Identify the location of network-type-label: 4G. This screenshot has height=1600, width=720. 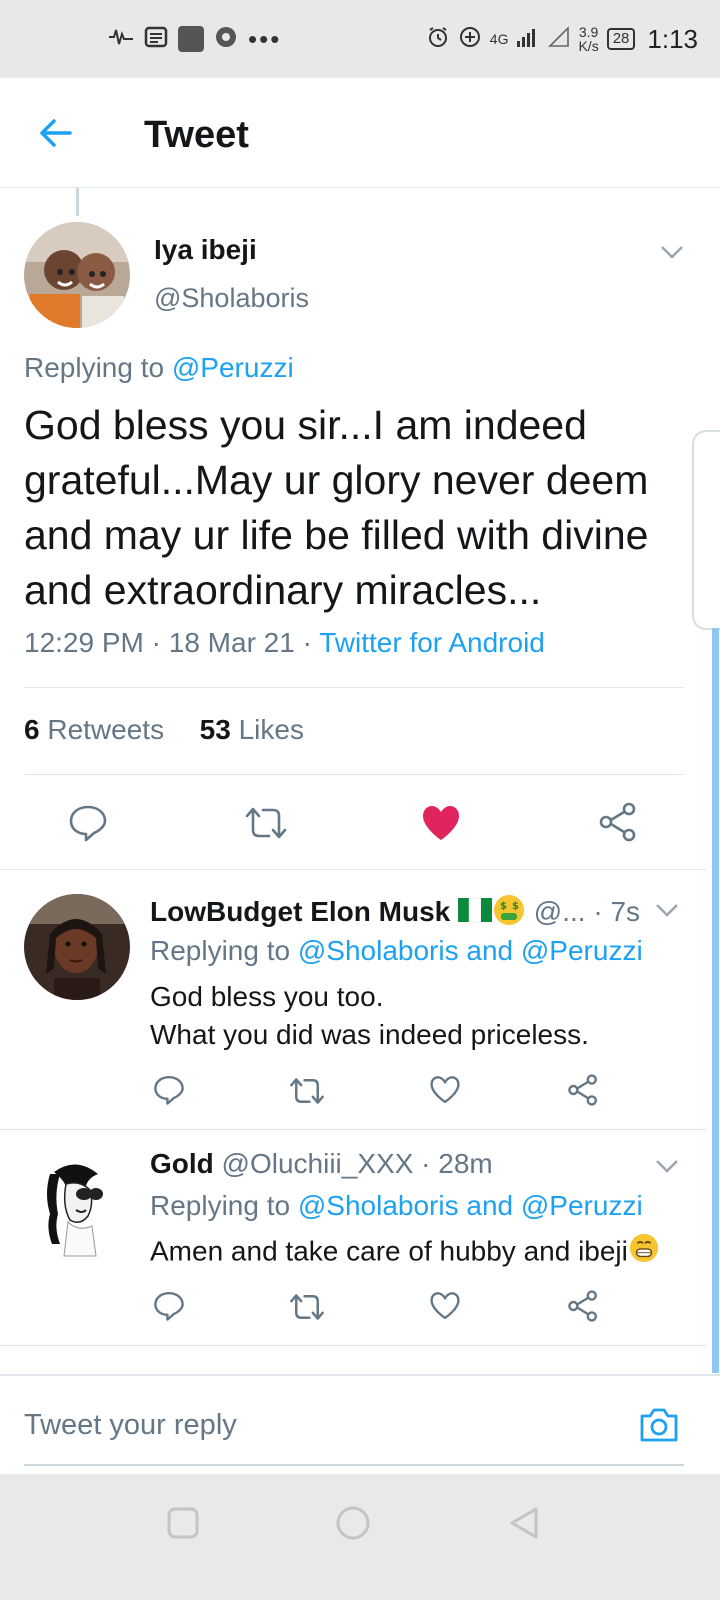
(499, 39).